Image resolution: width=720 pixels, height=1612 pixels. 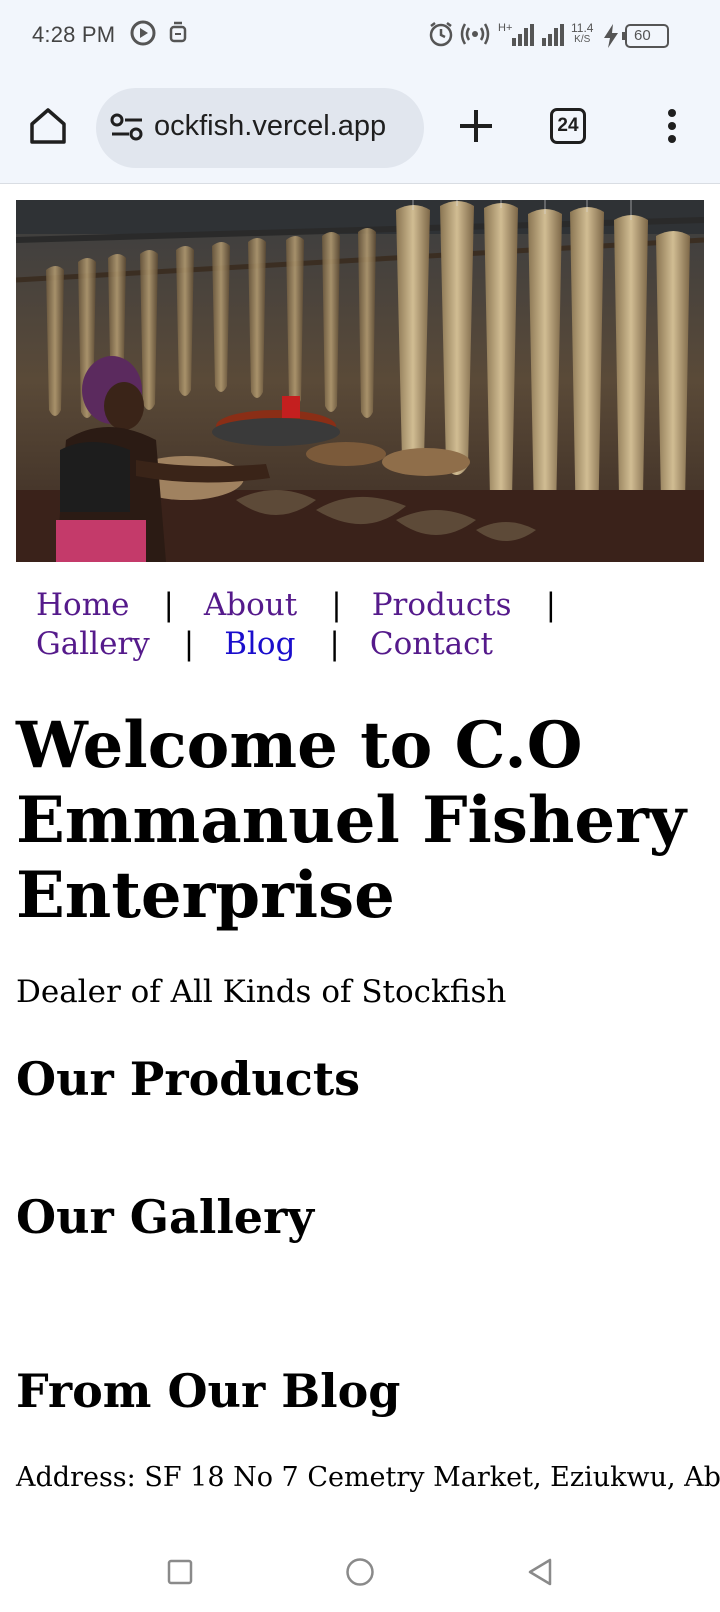 What do you see at coordinates (516, 35) in the screenshot?
I see `signal-icon: H+` at bounding box center [516, 35].